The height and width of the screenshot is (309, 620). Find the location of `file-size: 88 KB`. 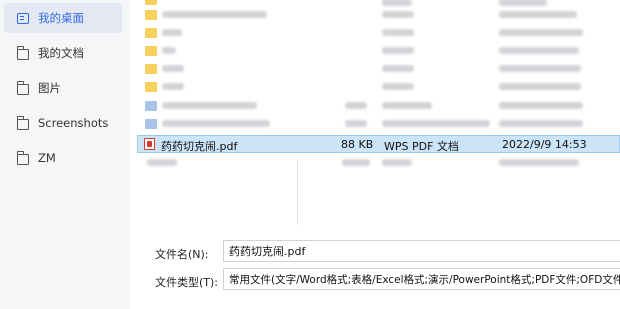

file-size: 88 KB is located at coordinates (357, 144).